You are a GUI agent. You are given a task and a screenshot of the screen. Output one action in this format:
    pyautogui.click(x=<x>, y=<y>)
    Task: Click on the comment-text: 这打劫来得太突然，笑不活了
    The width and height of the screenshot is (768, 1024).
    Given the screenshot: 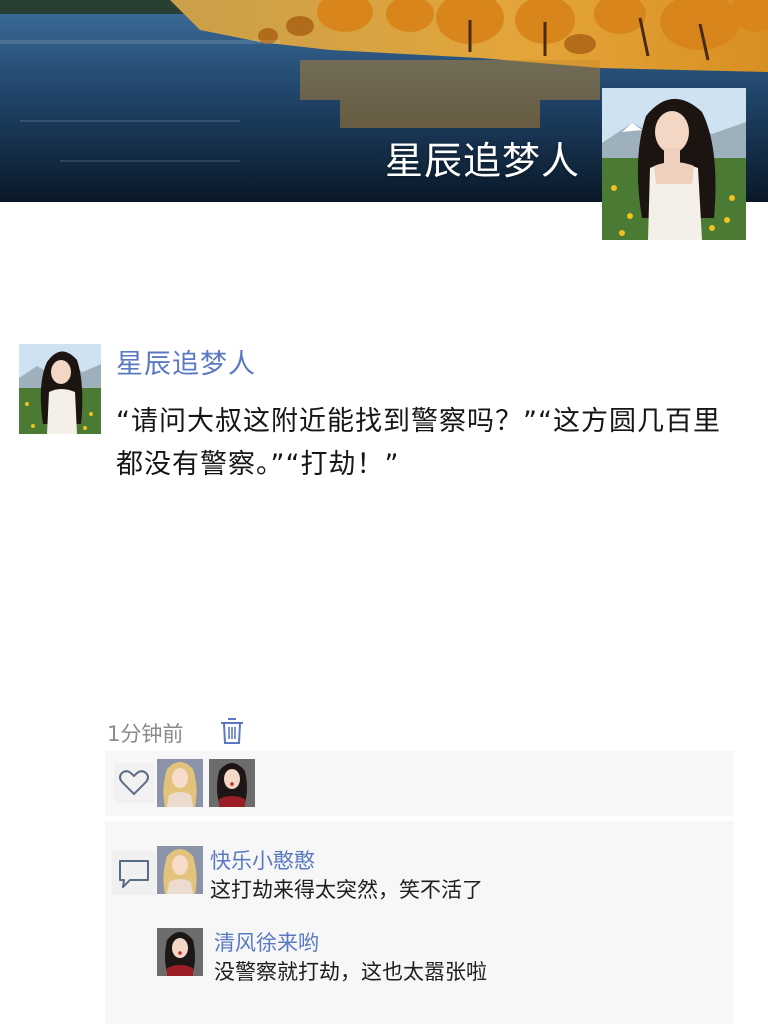 What is the action you would take?
    pyautogui.click(x=346, y=890)
    